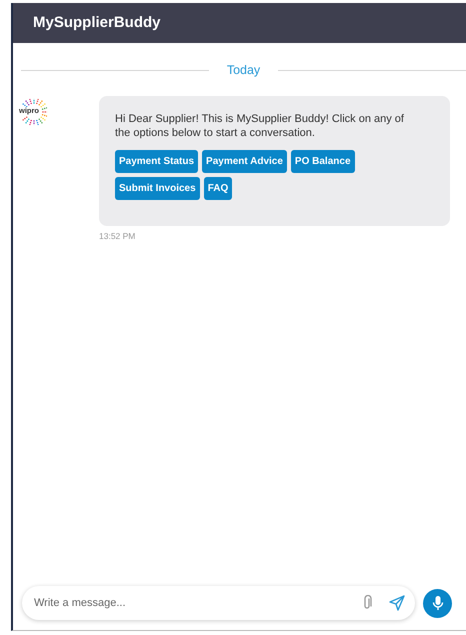  What do you see at coordinates (218, 188) in the screenshot?
I see `option-button: FAQ` at bounding box center [218, 188].